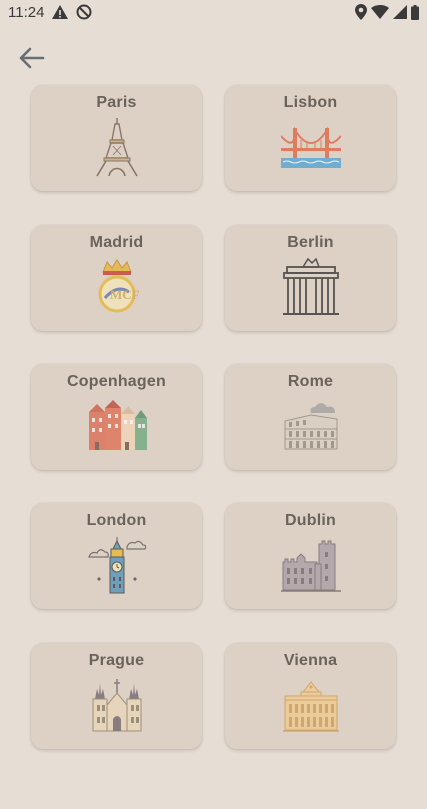 The height and width of the screenshot is (809, 427). What do you see at coordinates (116, 381) in the screenshot?
I see `city-name: Copenhagen` at bounding box center [116, 381].